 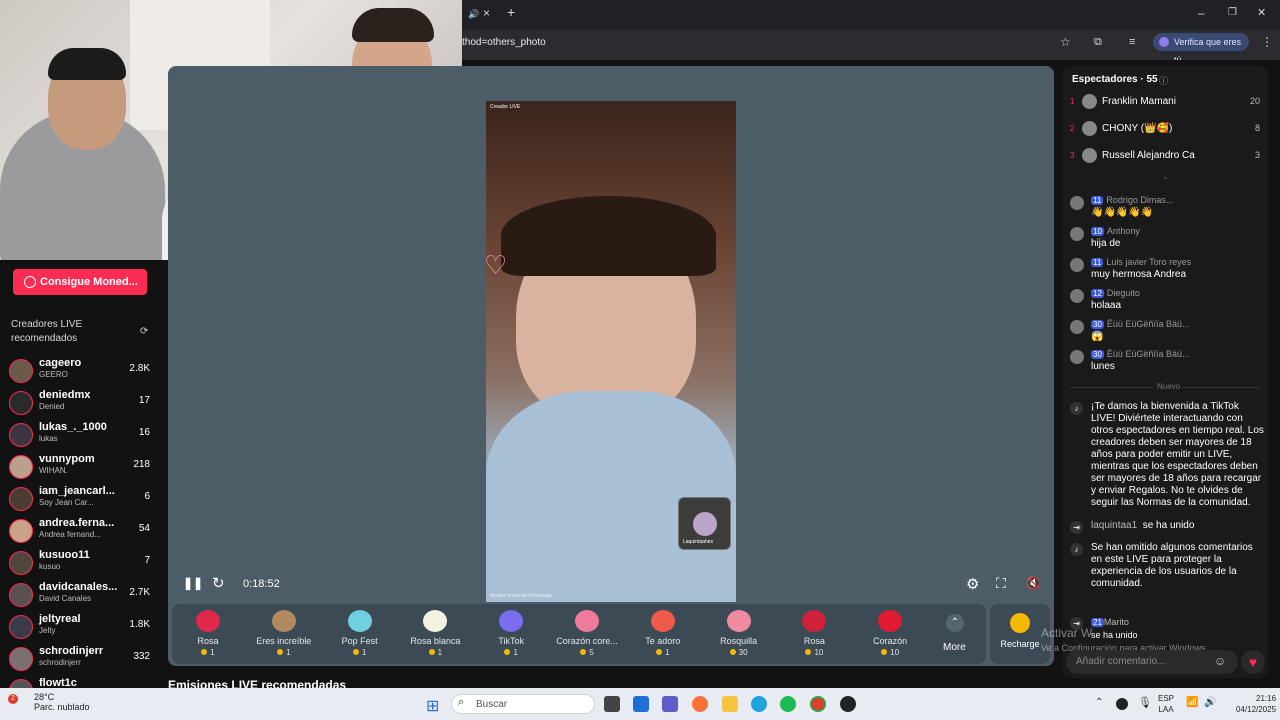 What do you see at coordinates (1253, 662) in the screenshot?
I see `like-heart-button: ♥` at bounding box center [1253, 662].